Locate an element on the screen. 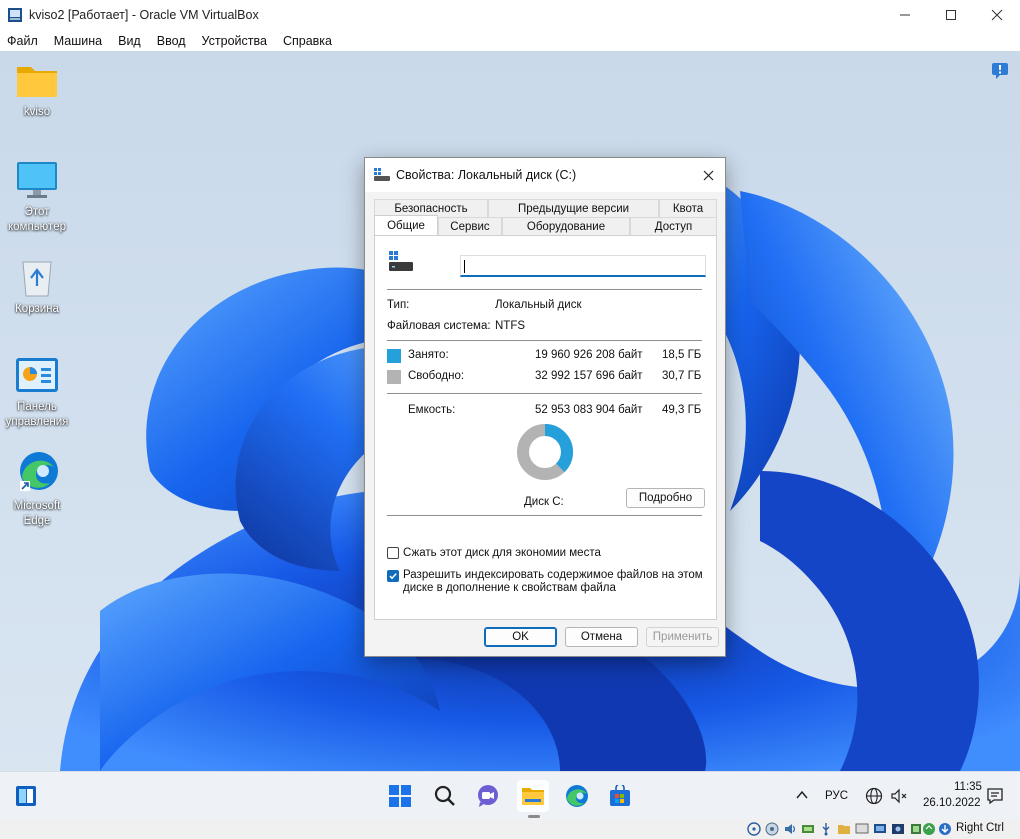  desktop-icon-label: Корзина is located at coordinates (37, 309).